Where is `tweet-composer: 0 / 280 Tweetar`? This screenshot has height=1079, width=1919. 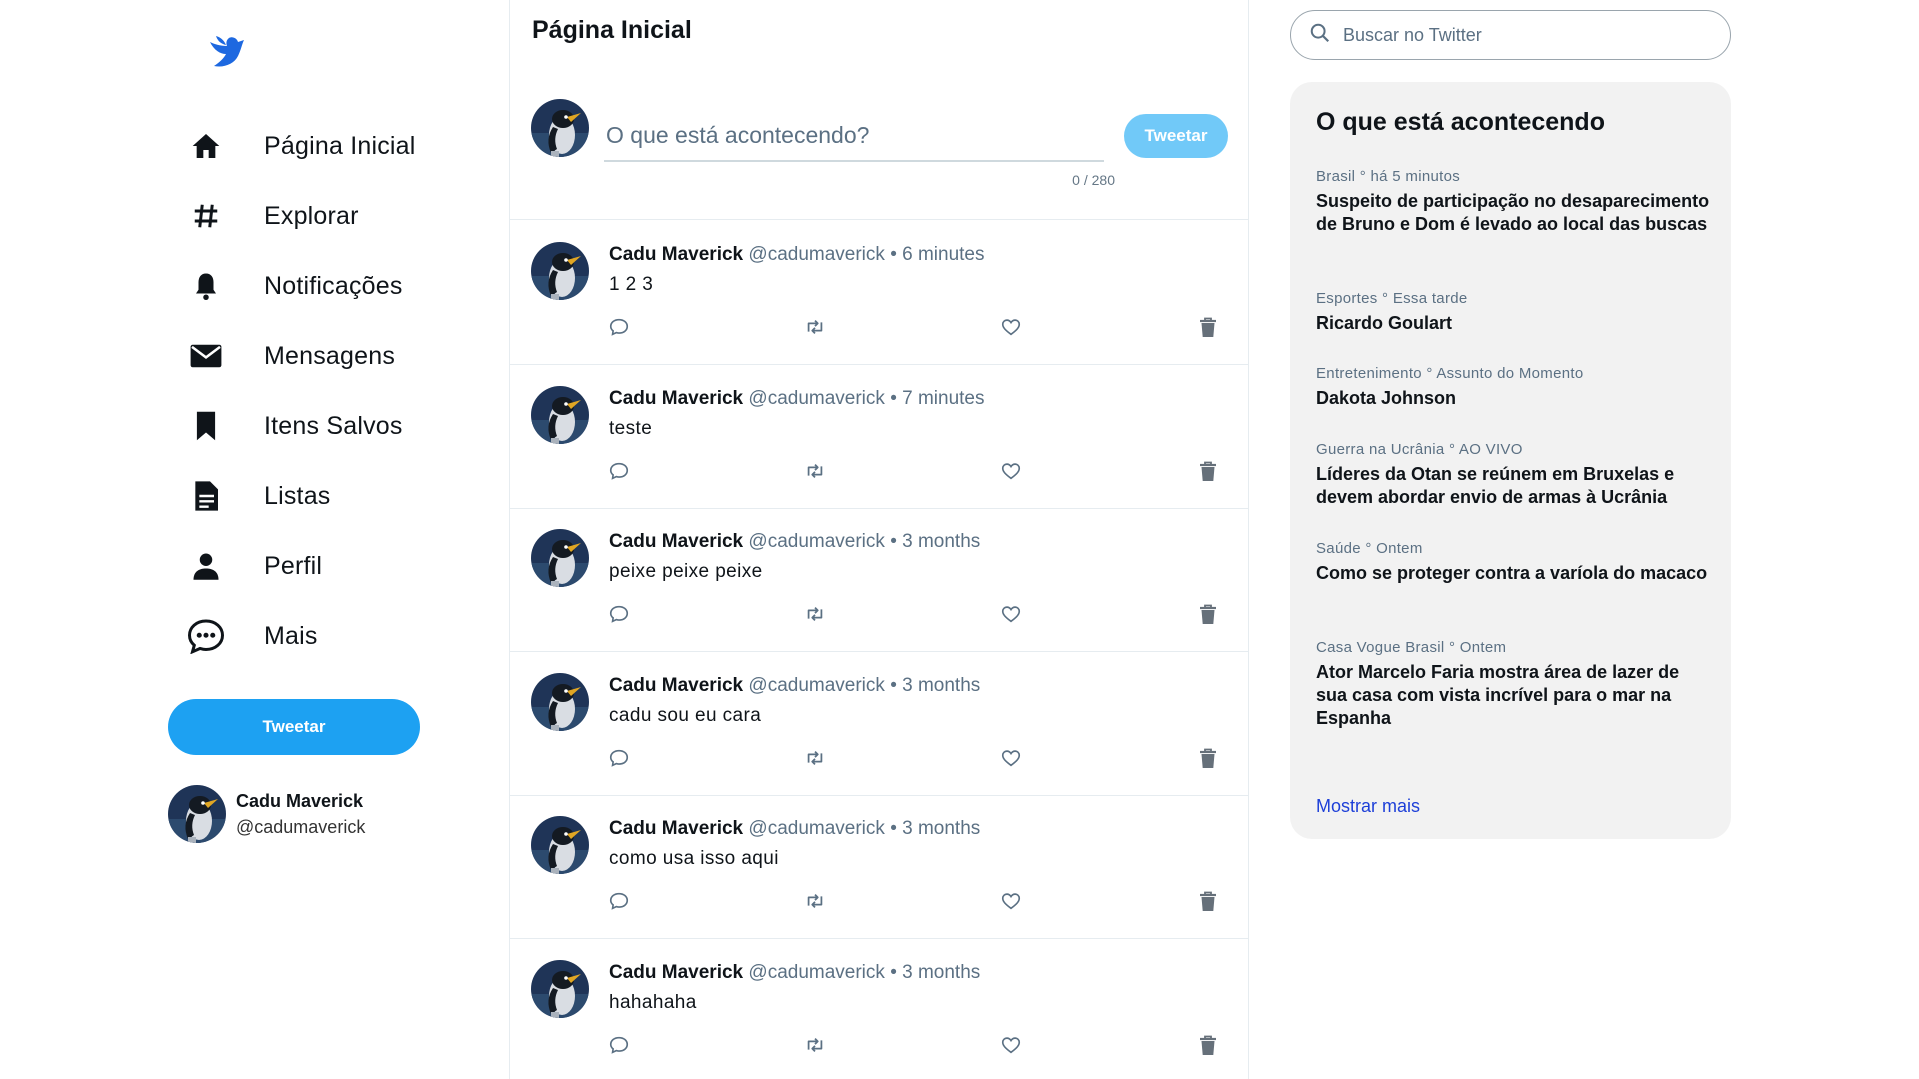
tweet-composer: 0 / 280 Tweetar is located at coordinates (879, 150).